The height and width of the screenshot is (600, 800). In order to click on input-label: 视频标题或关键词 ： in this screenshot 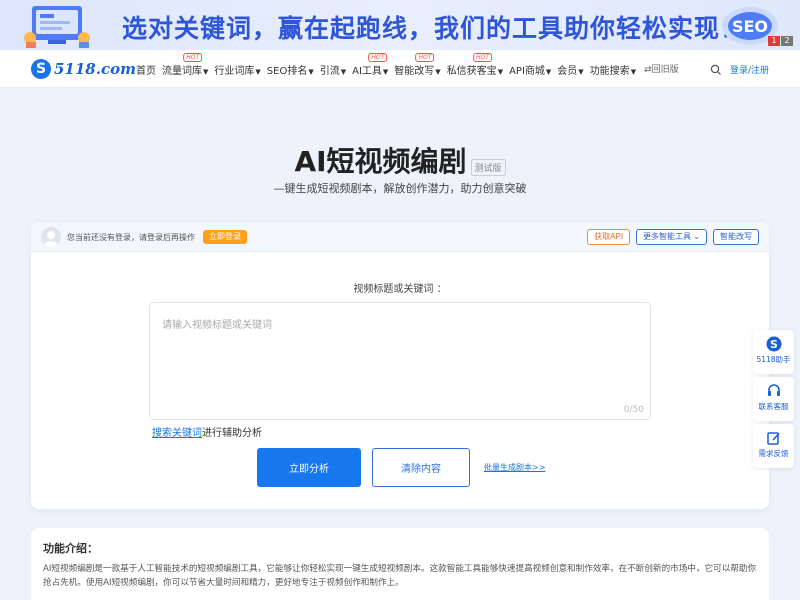, I will do `click(400, 289)`.